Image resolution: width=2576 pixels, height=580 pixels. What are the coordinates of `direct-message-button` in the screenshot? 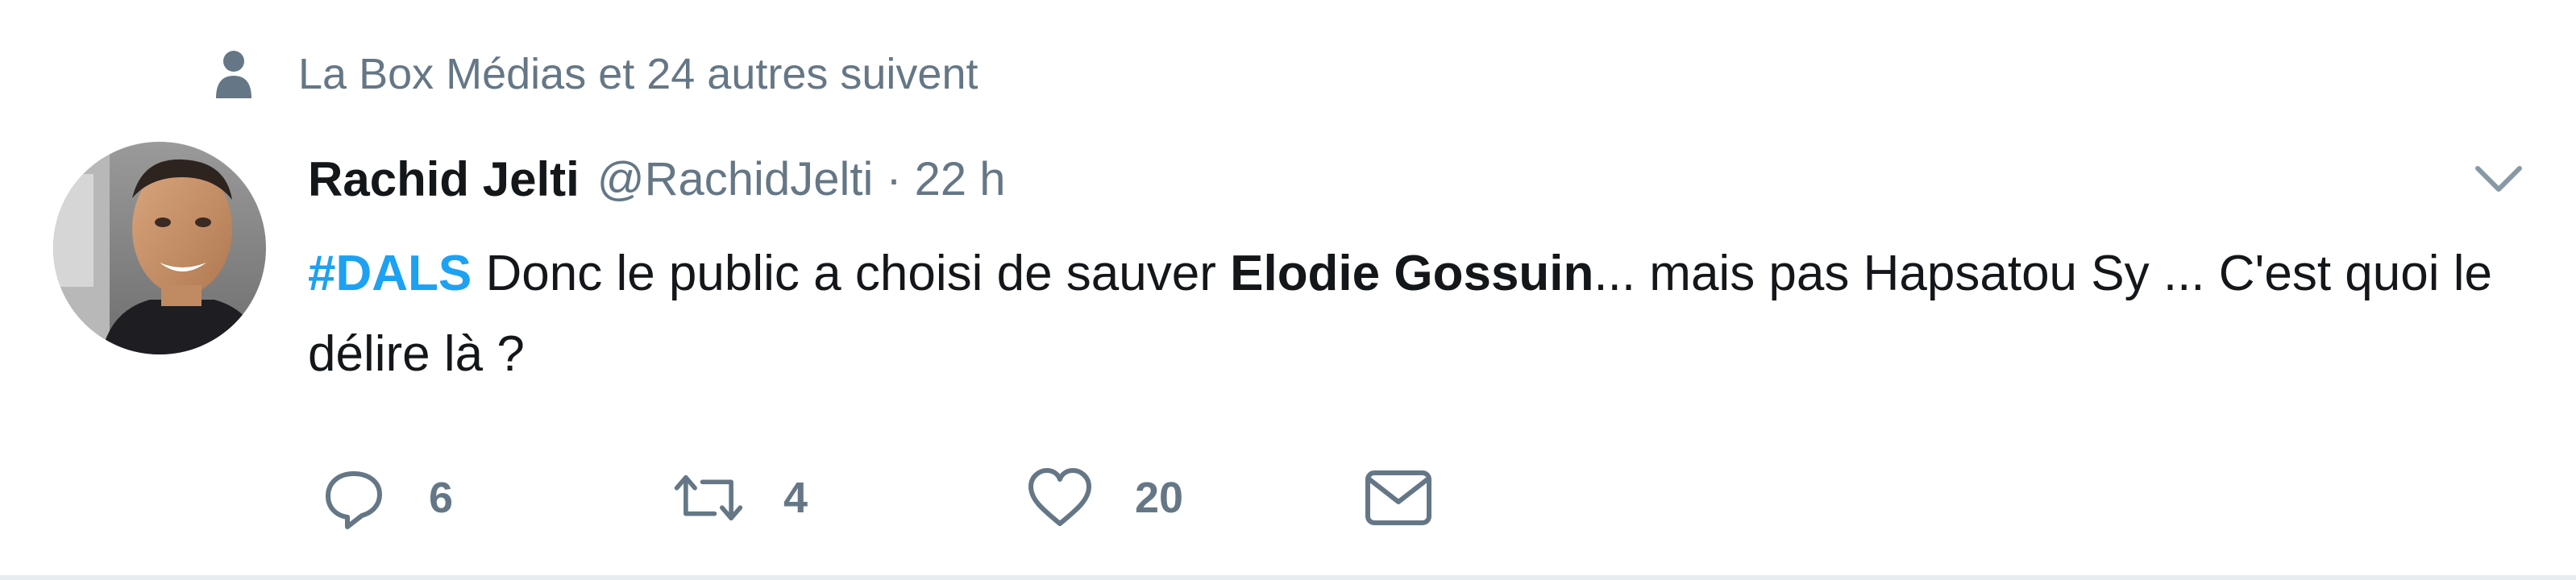 It's located at (1410, 498).